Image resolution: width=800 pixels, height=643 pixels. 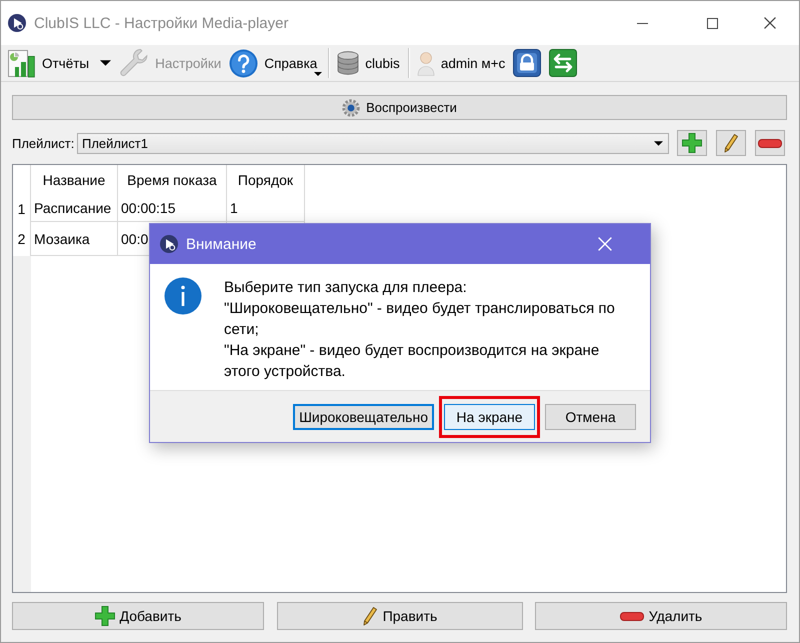 What do you see at coordinates (73, 208) in the screenshot?
I see `table-cell: Расписание` at bounding box center [73, 208].